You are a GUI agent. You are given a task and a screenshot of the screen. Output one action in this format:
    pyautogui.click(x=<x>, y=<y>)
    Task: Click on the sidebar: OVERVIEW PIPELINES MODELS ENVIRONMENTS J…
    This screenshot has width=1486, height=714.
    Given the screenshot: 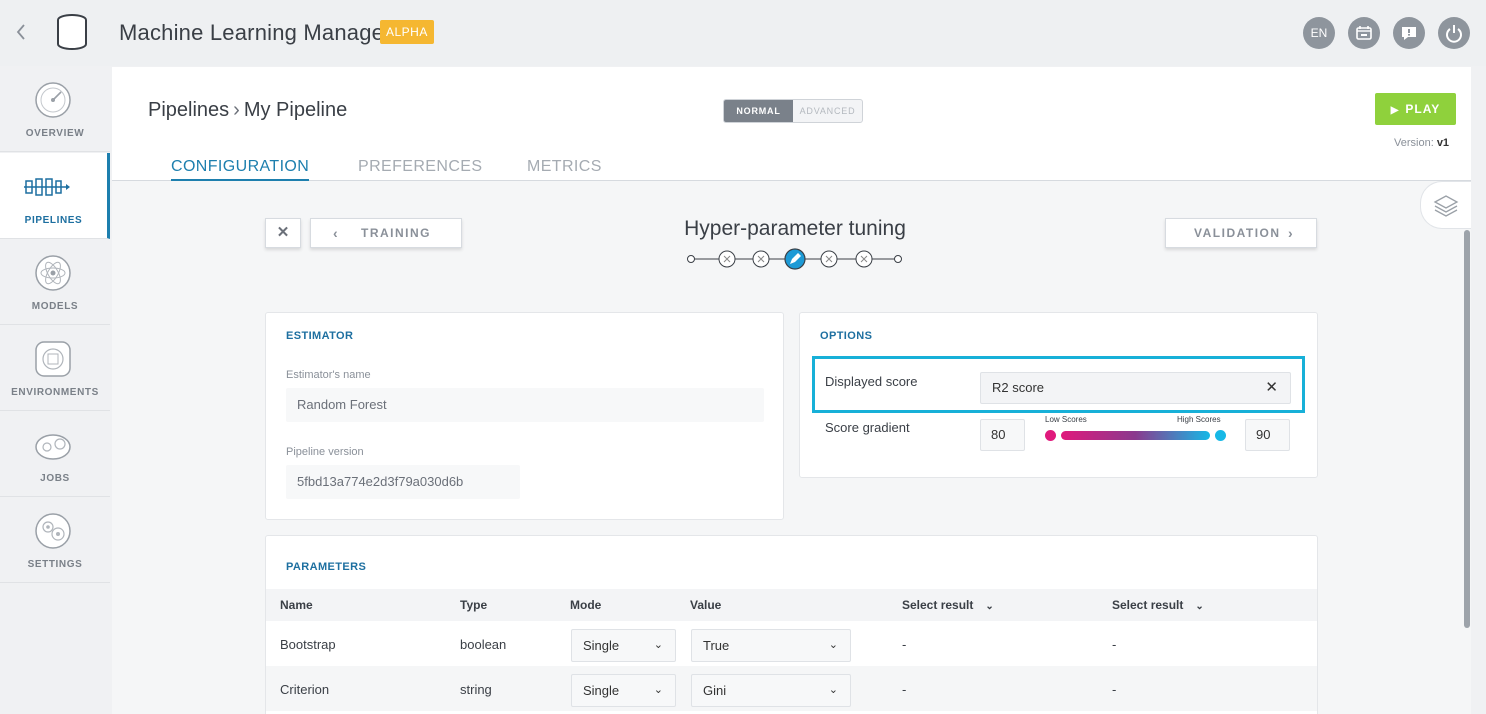 What is the action you would take?
    pyautogui.click(x=55, y=325)
    